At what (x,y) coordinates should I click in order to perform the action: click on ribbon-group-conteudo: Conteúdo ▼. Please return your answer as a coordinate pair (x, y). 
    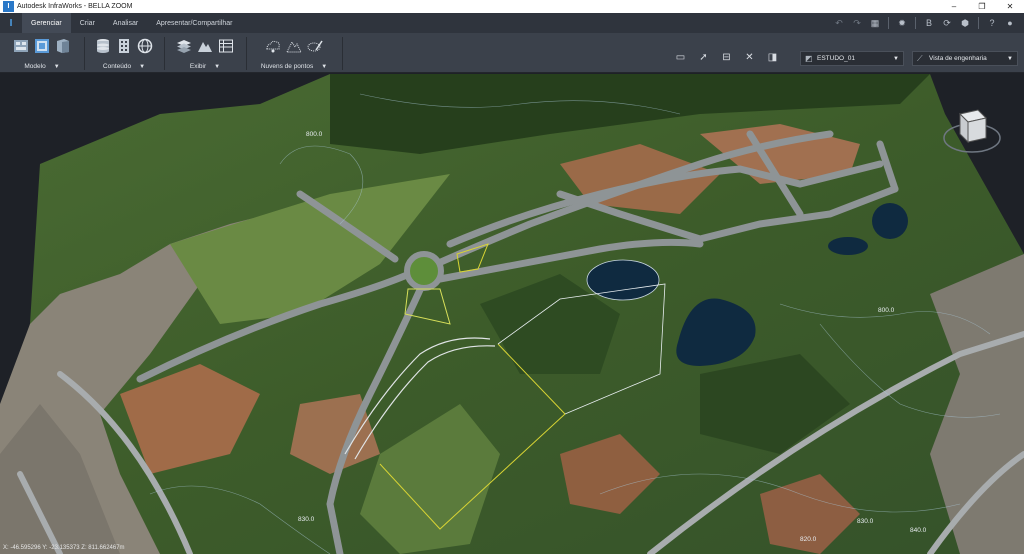
    Looking at the image, I should click on (124, 53).